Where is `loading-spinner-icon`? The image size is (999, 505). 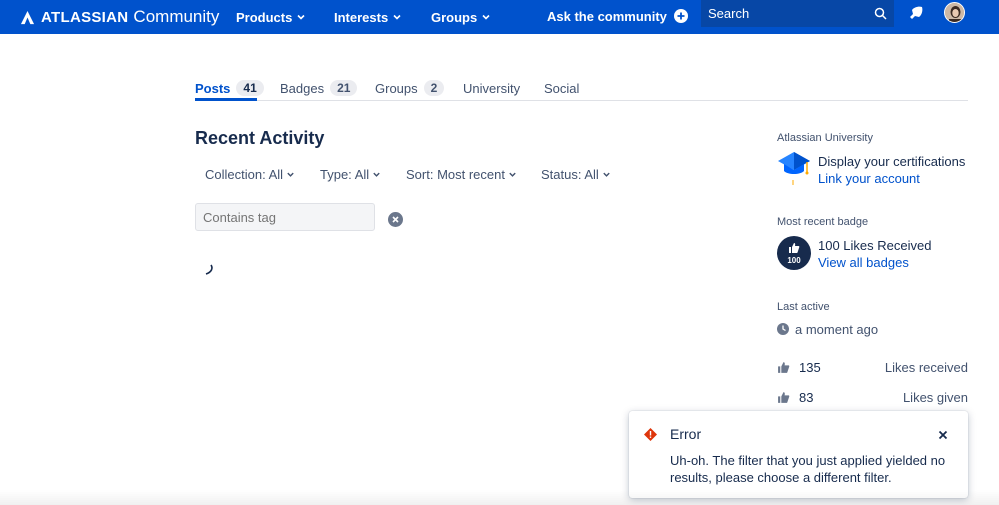
loading-spinner-icon is located at coordinates (209, 269).